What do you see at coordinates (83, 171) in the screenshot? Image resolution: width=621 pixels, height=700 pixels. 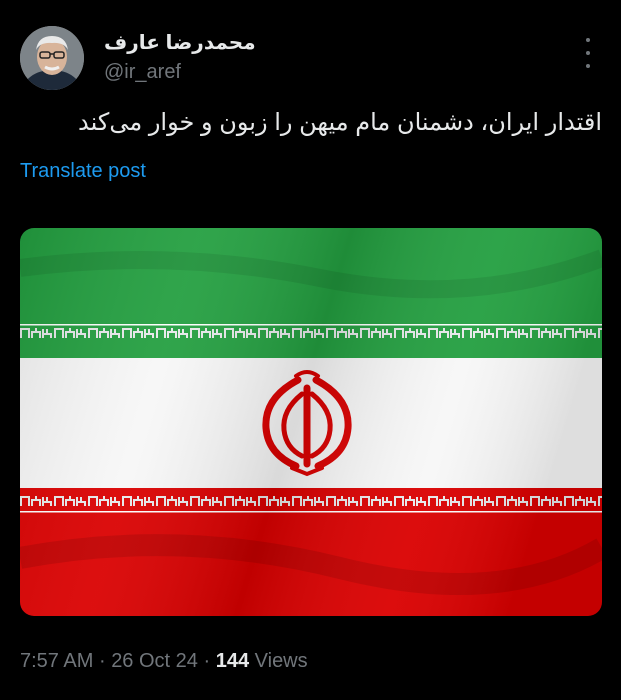 I see `translate-post-link: Translate post` at bounding box center [83, 171].